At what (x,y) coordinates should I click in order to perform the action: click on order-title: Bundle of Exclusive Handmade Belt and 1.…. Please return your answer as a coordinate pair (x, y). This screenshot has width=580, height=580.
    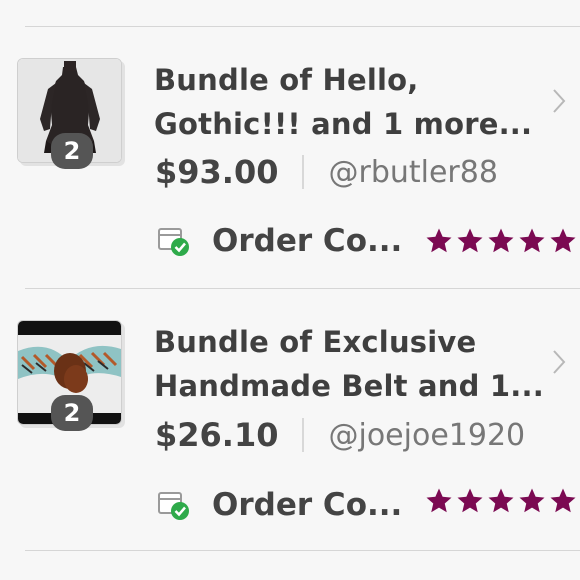
    Looking at the image, I should click on (349, 364).